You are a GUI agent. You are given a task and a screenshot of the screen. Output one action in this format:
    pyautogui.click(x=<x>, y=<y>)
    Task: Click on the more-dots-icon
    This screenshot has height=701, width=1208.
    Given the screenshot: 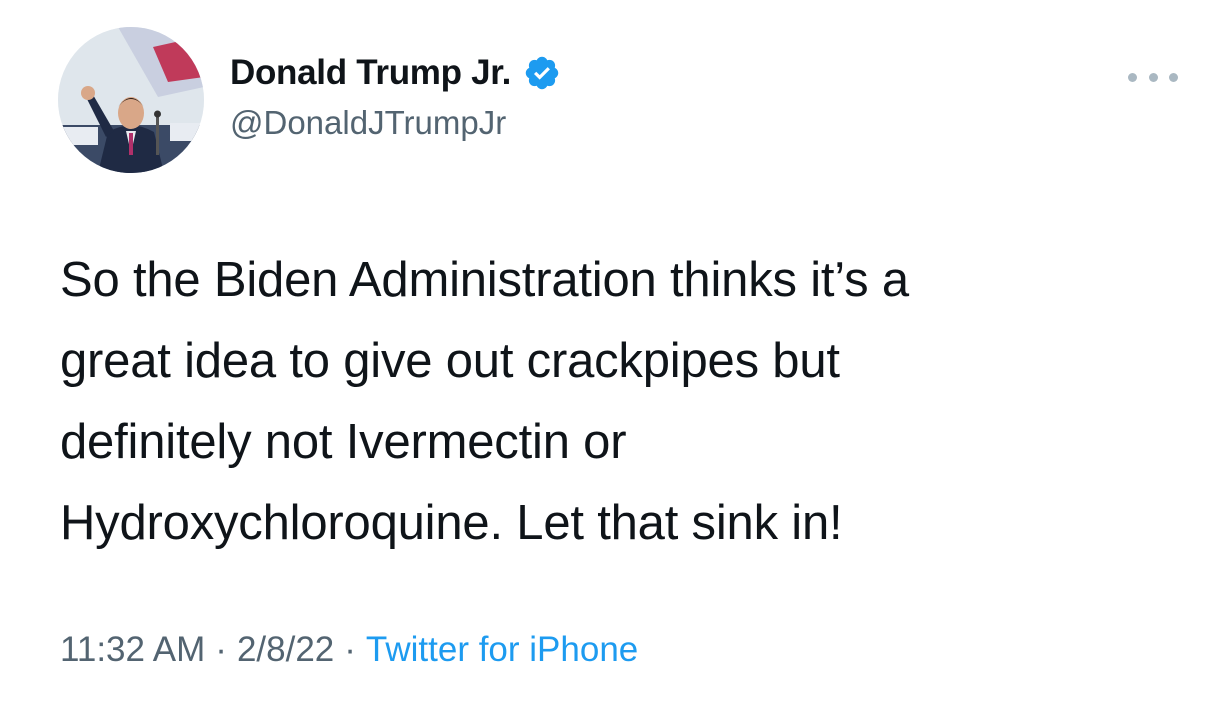 What is the action you would take?
    pyautogui.click(x=1153, y=77)
    